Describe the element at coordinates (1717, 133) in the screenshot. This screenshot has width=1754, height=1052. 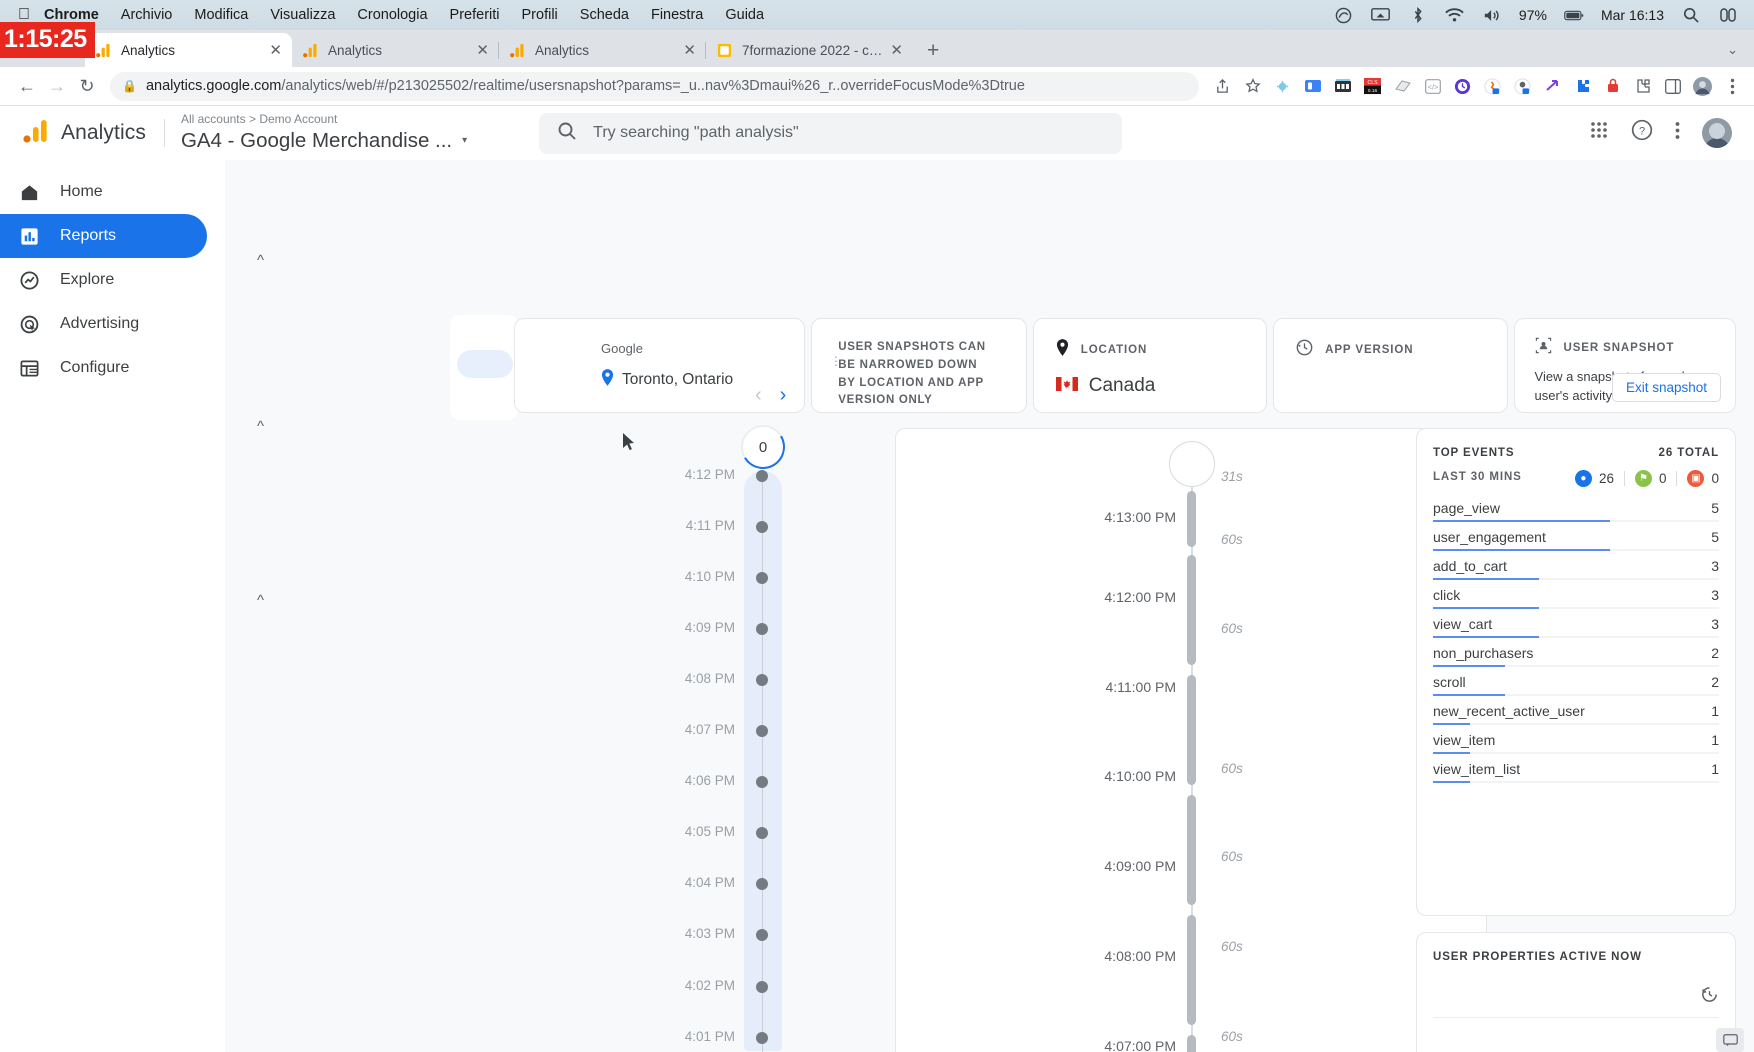
I see `account-avatar` at that location.